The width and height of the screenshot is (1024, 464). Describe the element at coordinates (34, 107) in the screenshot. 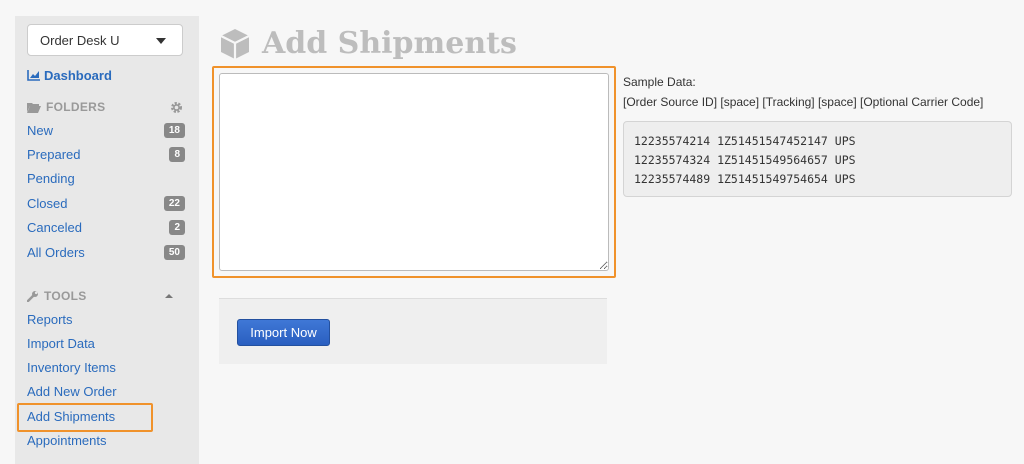

I see `folder-open-icon` at that location.